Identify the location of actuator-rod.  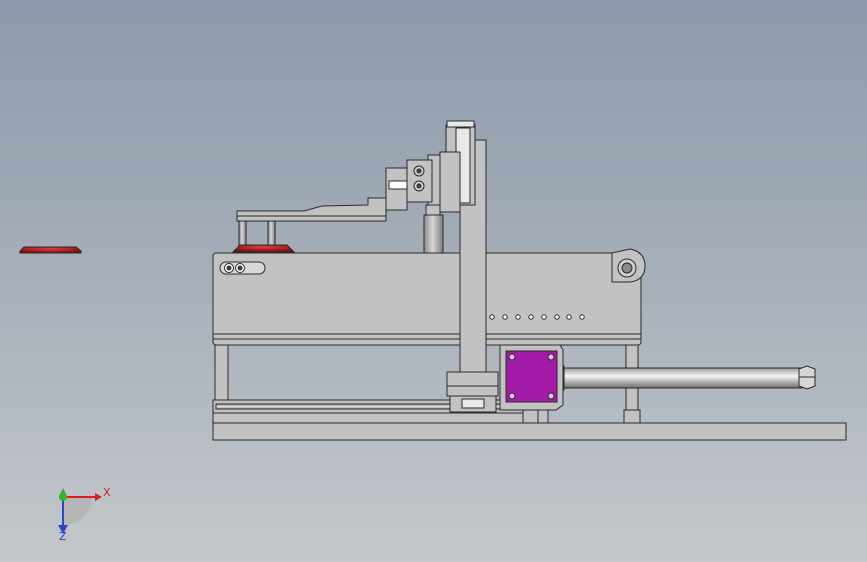
(685, 378).